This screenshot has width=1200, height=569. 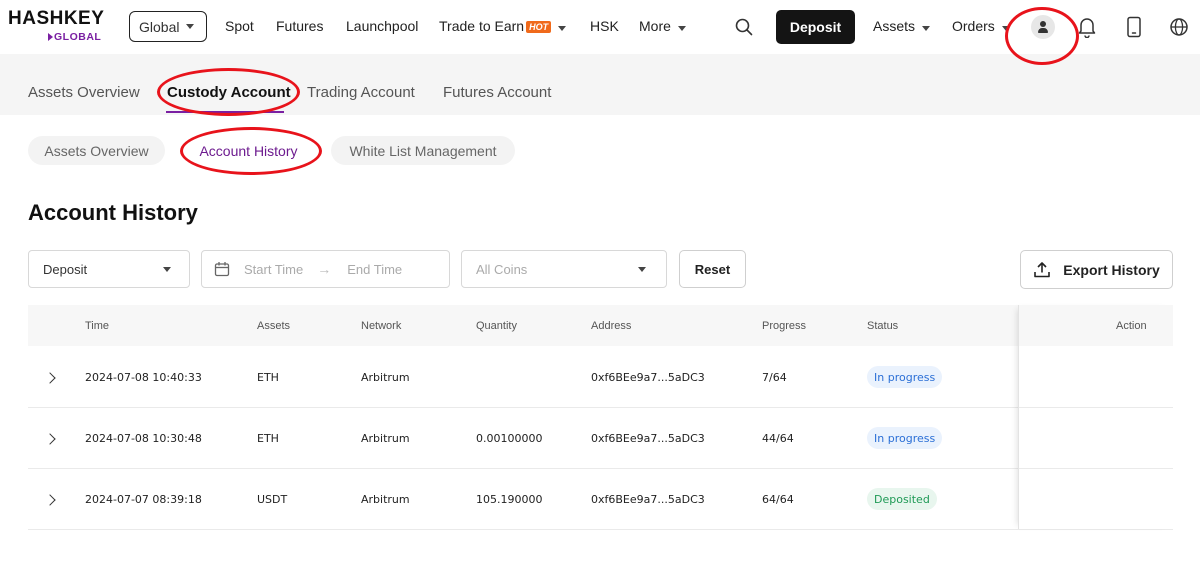 What do you see at coordinates (143, 438) in the screenshot?
I see `row-time: 2024-07-08 10:30:48` at bounding box center [143, 438].